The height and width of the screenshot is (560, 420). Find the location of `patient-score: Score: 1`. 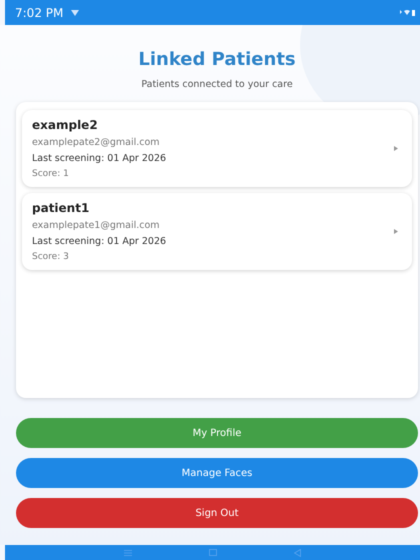

patient-score: Score: 1 is located at coordinates (51, 174).